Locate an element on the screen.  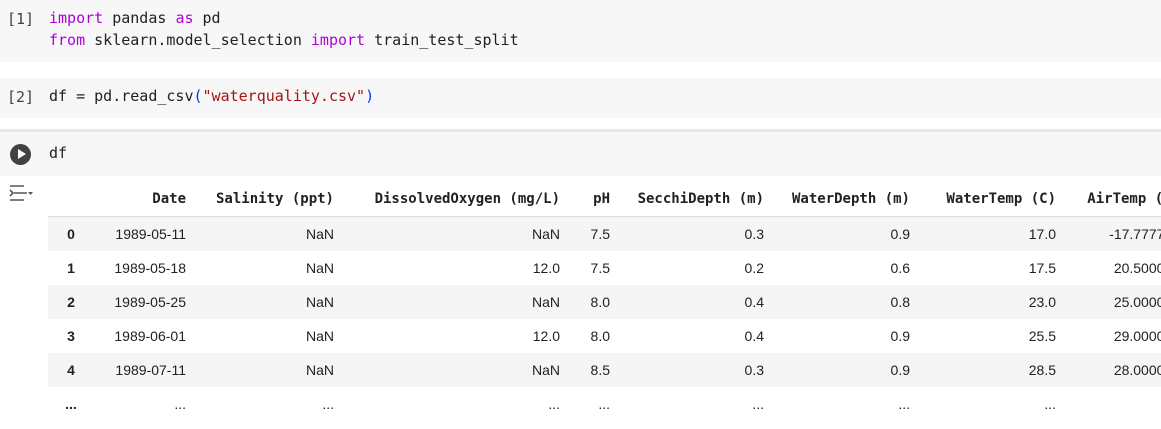
code-cell-2: [2] df = pd.read_csv("waterquality.csv") is located at coordinates (580, 98).